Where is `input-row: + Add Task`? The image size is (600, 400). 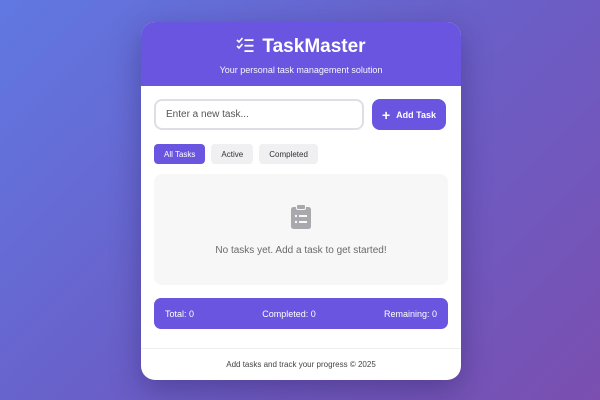
input-row: + Add Task is located at coordinates (301, 114).